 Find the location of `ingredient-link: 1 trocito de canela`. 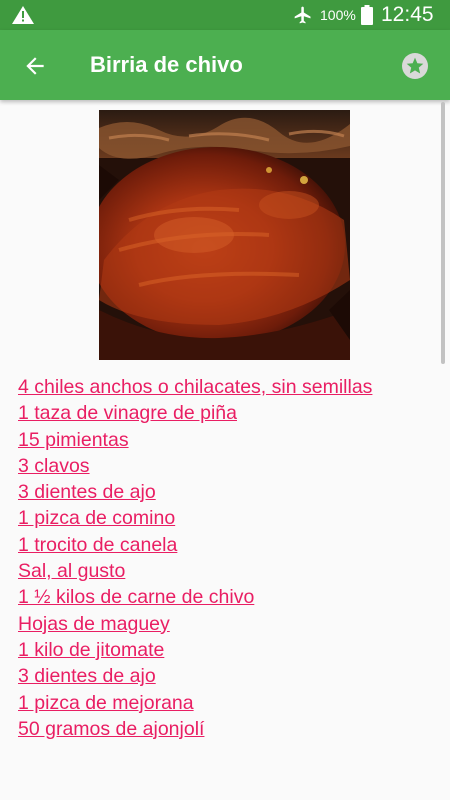

ingredient-link: 1 trocito de canela is located at coordinates (232, 545).